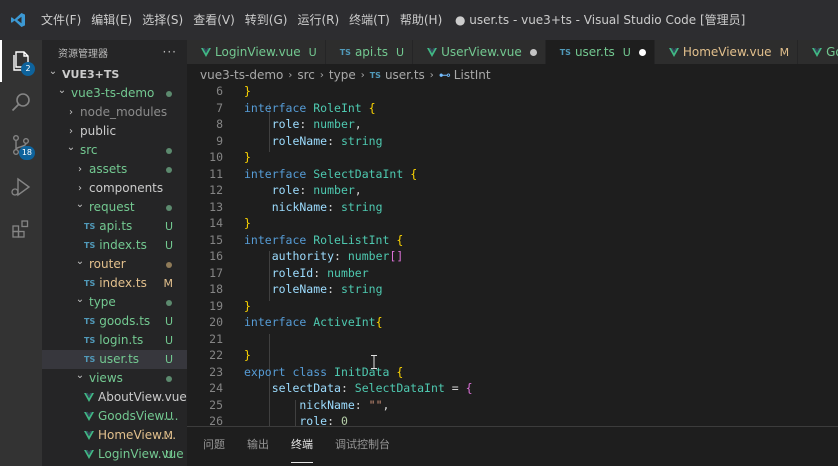  Describe the element at coordinates (111, 20) in the screenshot. I see `menu-item: 编辑(E)` at that location.